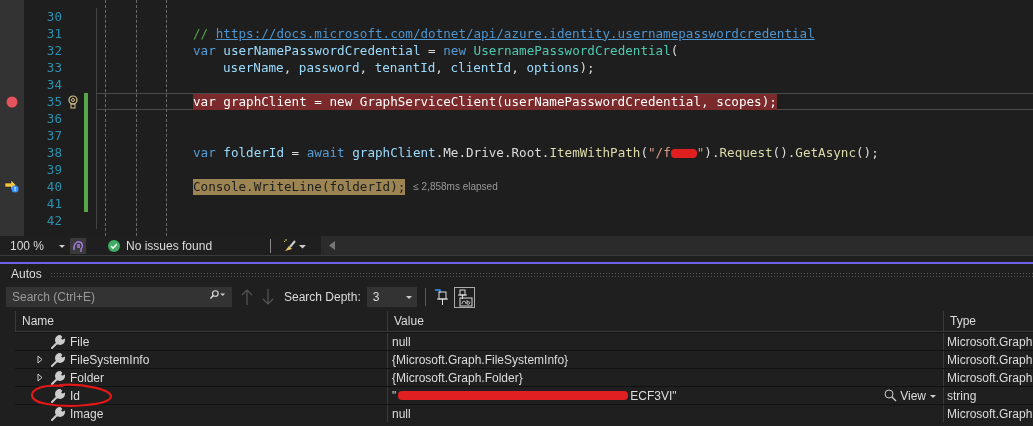  What do you see at coordinates (12, 101) in the screenshot?
I see `breakpoint-icon` at bounding box center [12, 101].